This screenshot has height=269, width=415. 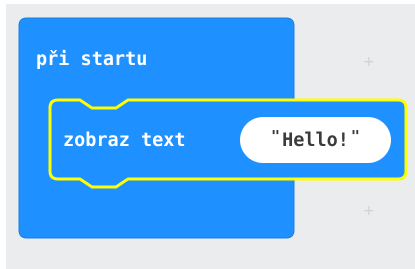 I want to click on close-quote: ", so click(x=355, y=136).